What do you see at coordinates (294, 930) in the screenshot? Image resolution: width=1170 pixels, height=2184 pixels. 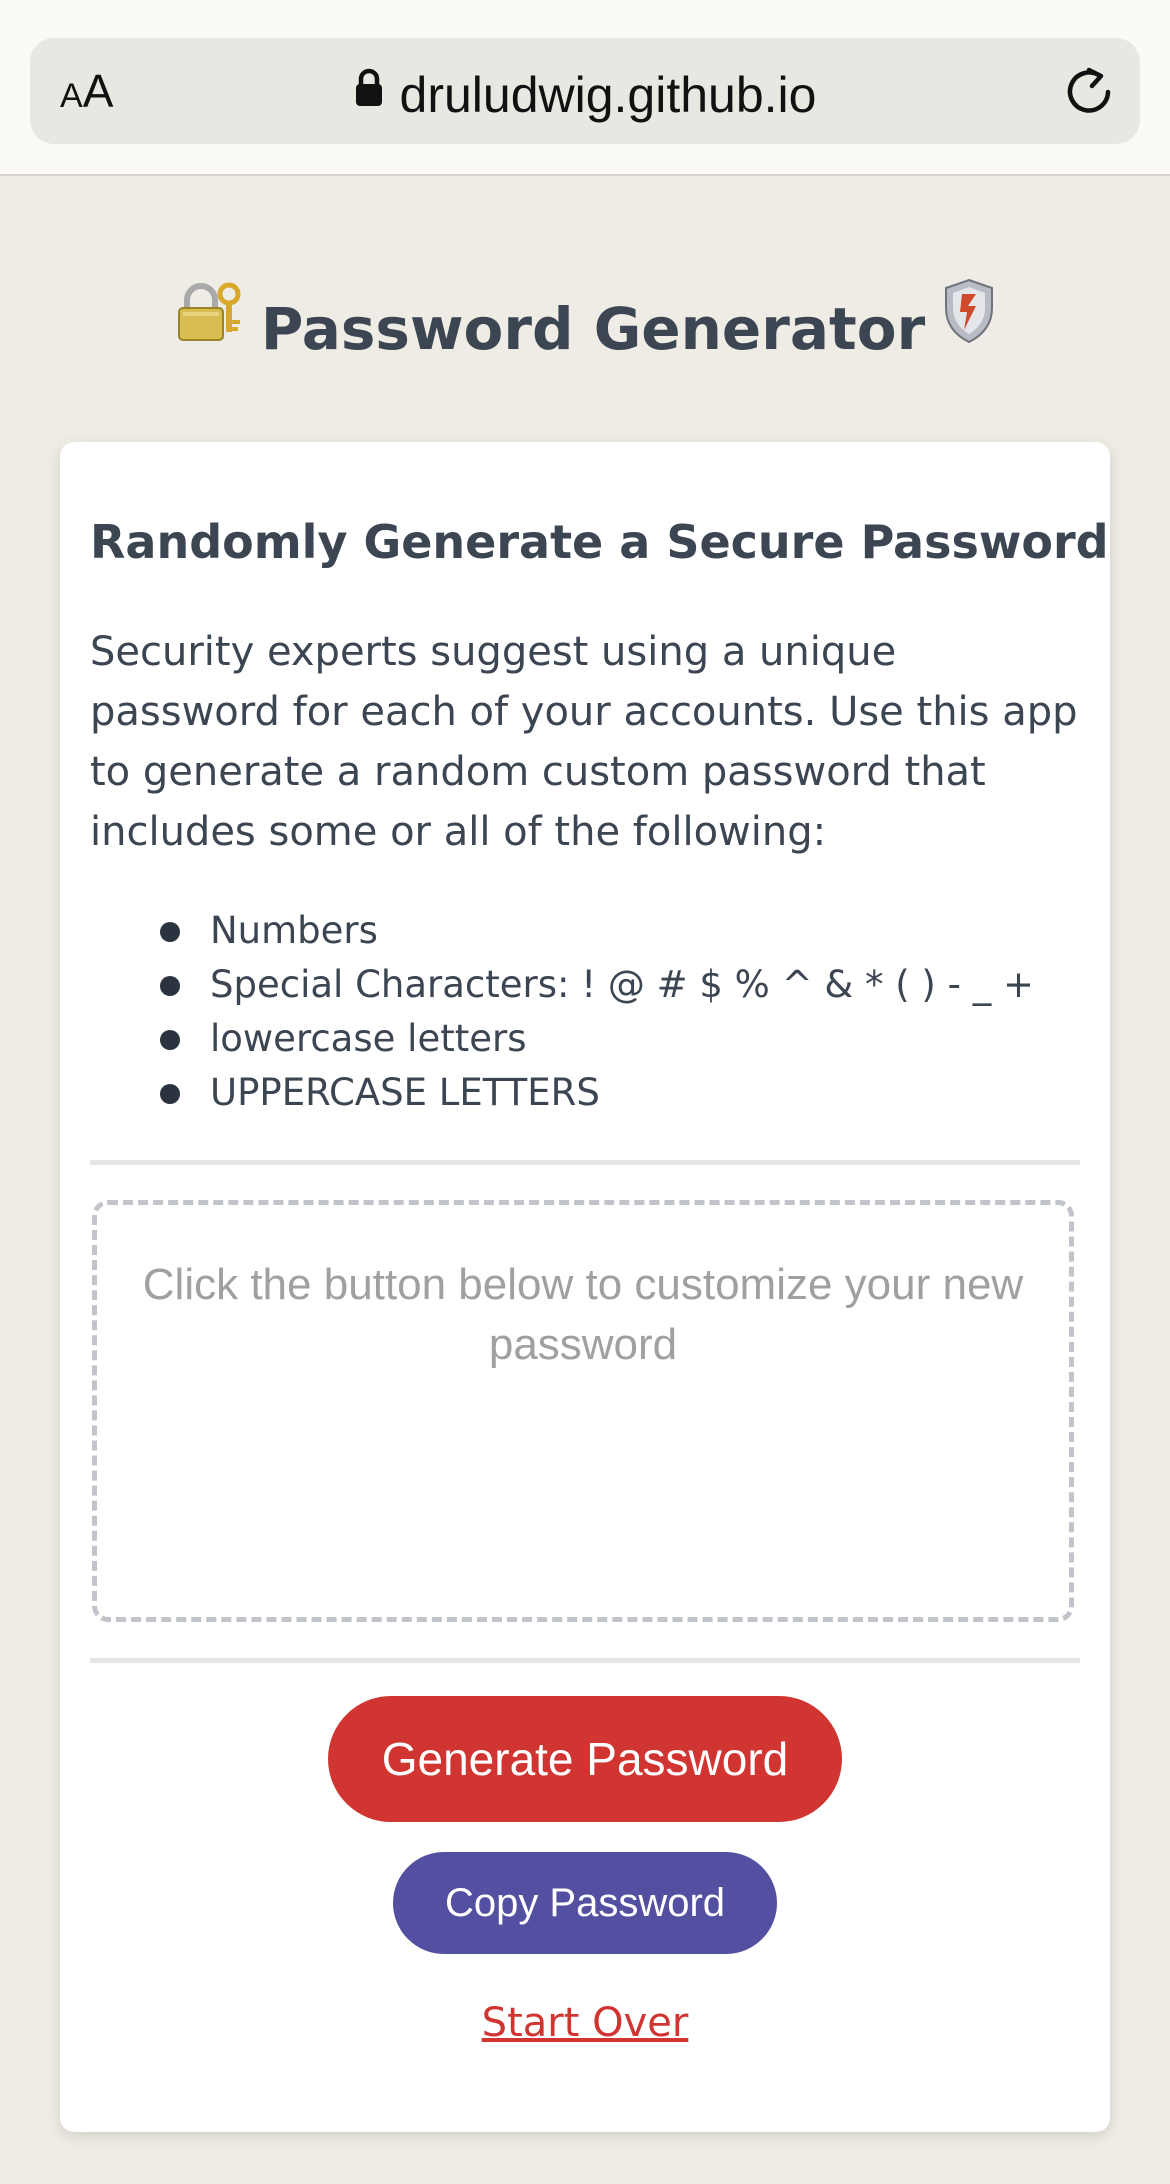 I see `feature-label: Numbers` at bounding box center [294, 930].